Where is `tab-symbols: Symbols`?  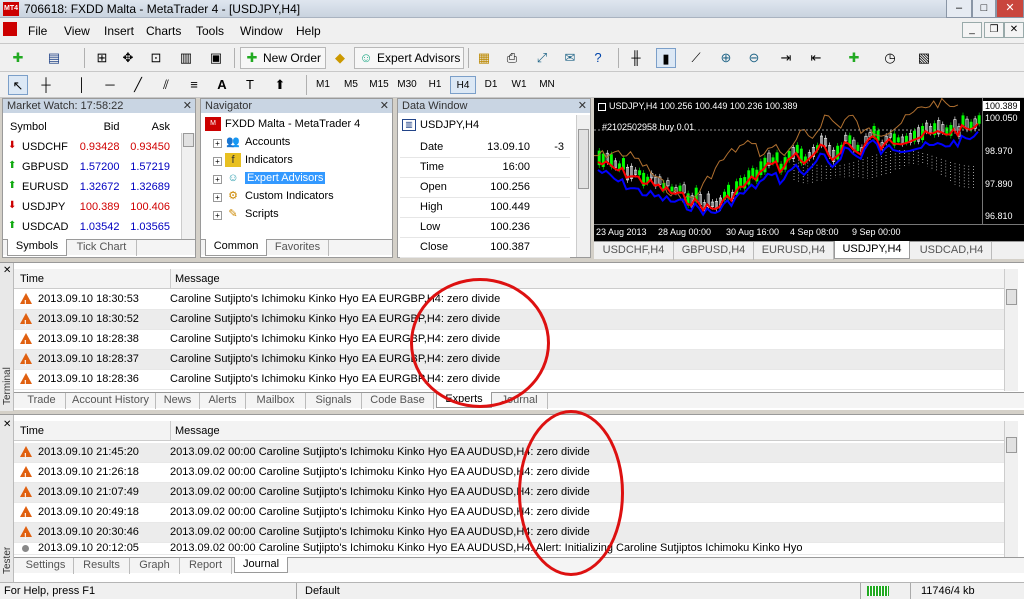 tab-symbols: Symbols is located at coordinates (37, 247).